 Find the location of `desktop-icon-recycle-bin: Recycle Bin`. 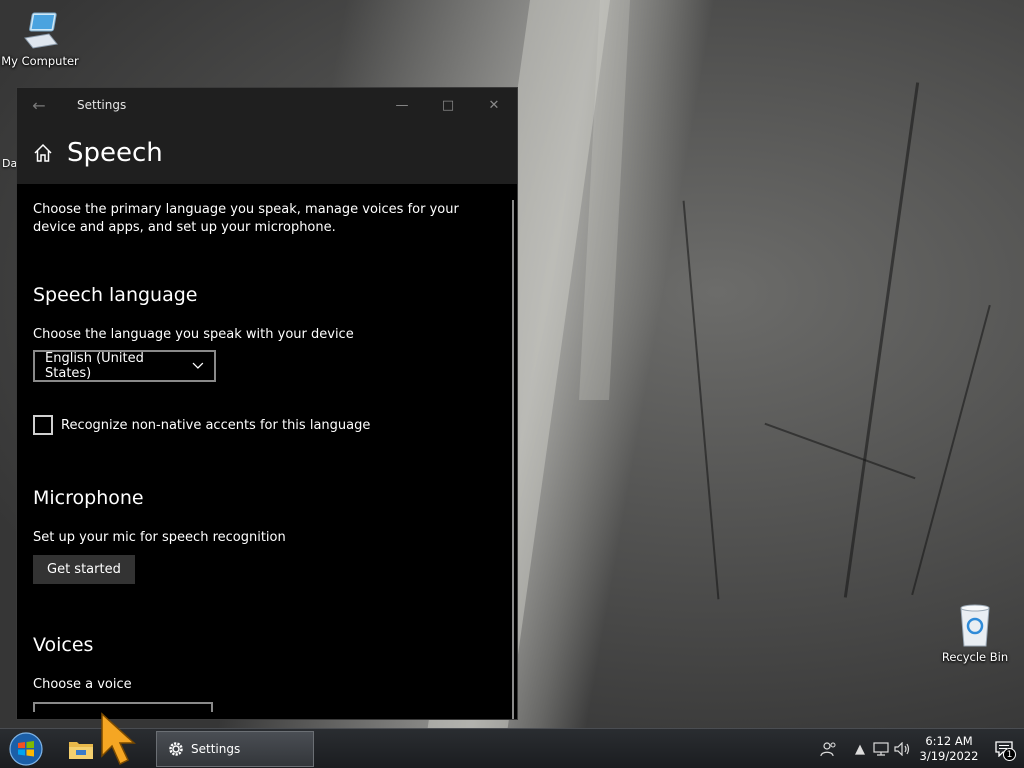

desktop-icon-recycle-bin: Recycle Bin is located at coordinates (975, 633).